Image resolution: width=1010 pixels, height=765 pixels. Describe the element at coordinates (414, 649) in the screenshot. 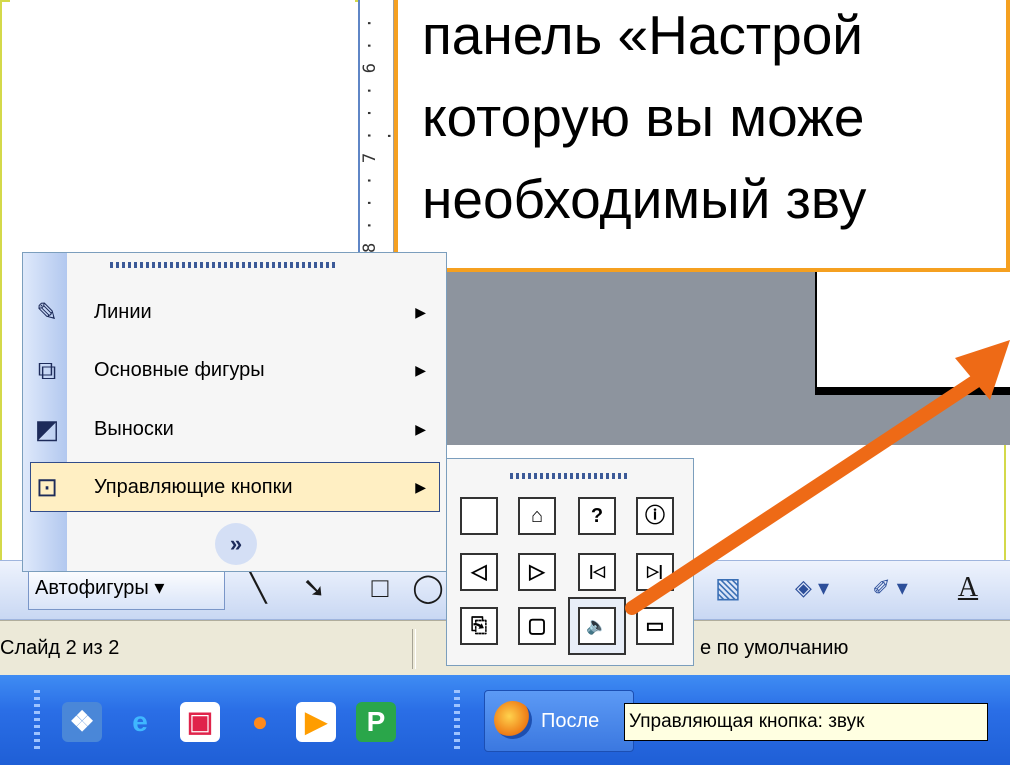

I see `status-divider` at that location.